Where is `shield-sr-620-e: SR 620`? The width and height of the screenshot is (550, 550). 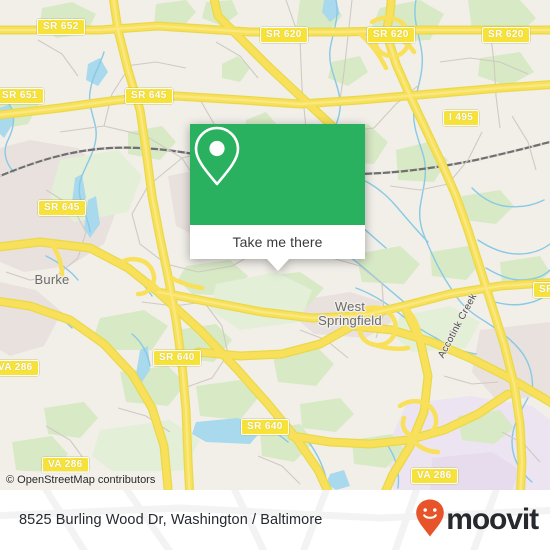 shield-sr-620-e: SR 620 is located at coordinates (506, 35).